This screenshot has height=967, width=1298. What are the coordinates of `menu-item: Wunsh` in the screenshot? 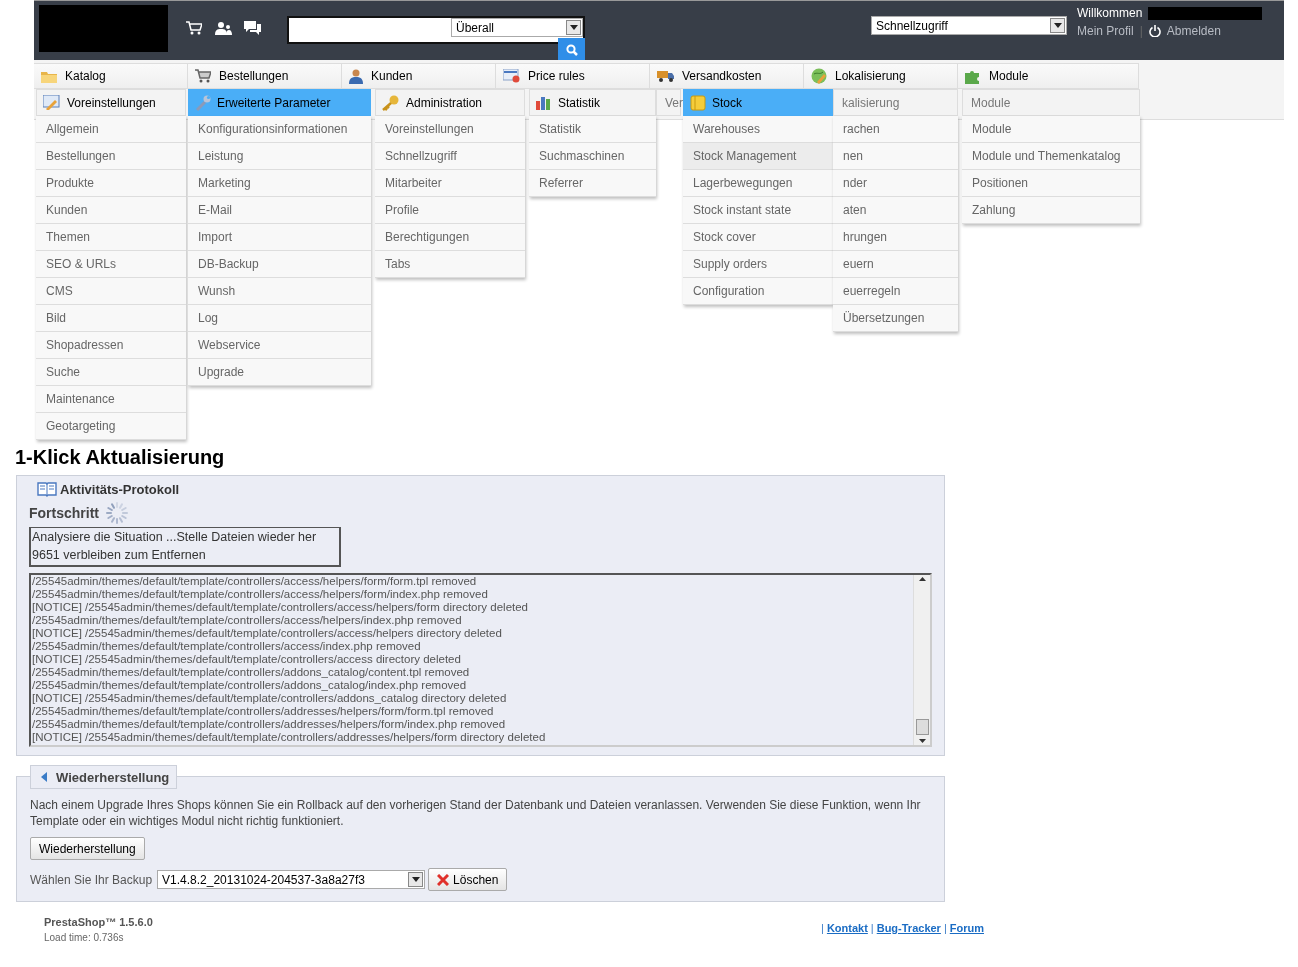 It's located at (279, 291).